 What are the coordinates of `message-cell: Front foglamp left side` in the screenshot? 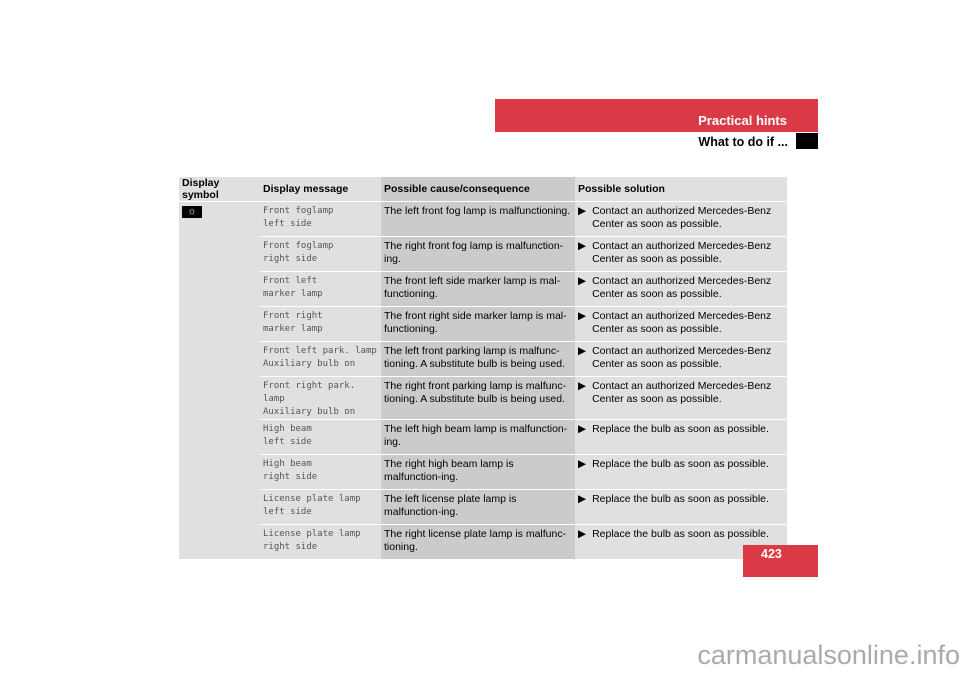 It's located at (320, 219).